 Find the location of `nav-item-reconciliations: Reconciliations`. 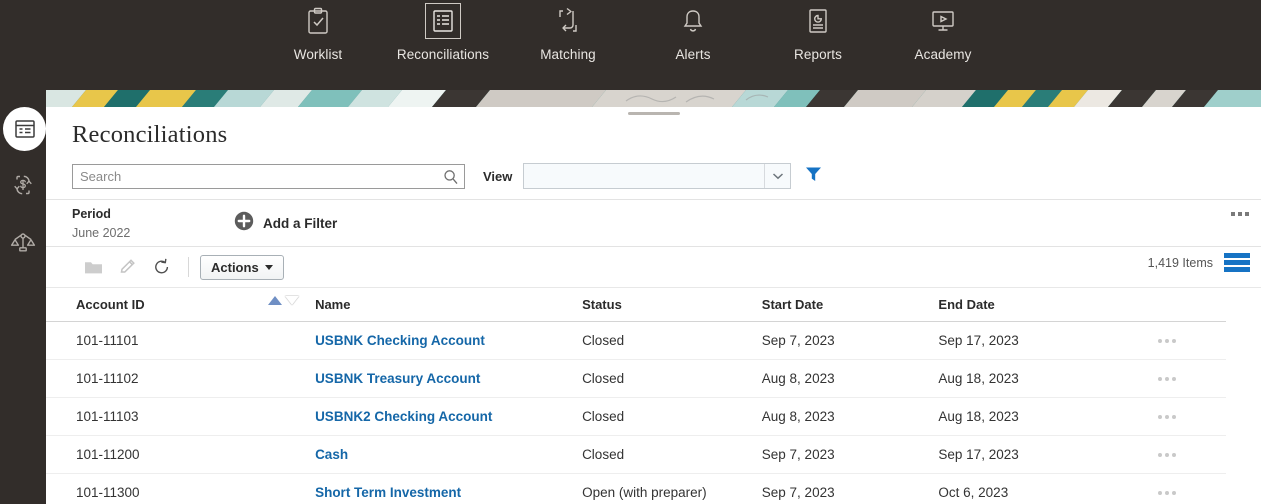

nav-item-reconciliations: Reconciliations is located at coordinates (443, 31).